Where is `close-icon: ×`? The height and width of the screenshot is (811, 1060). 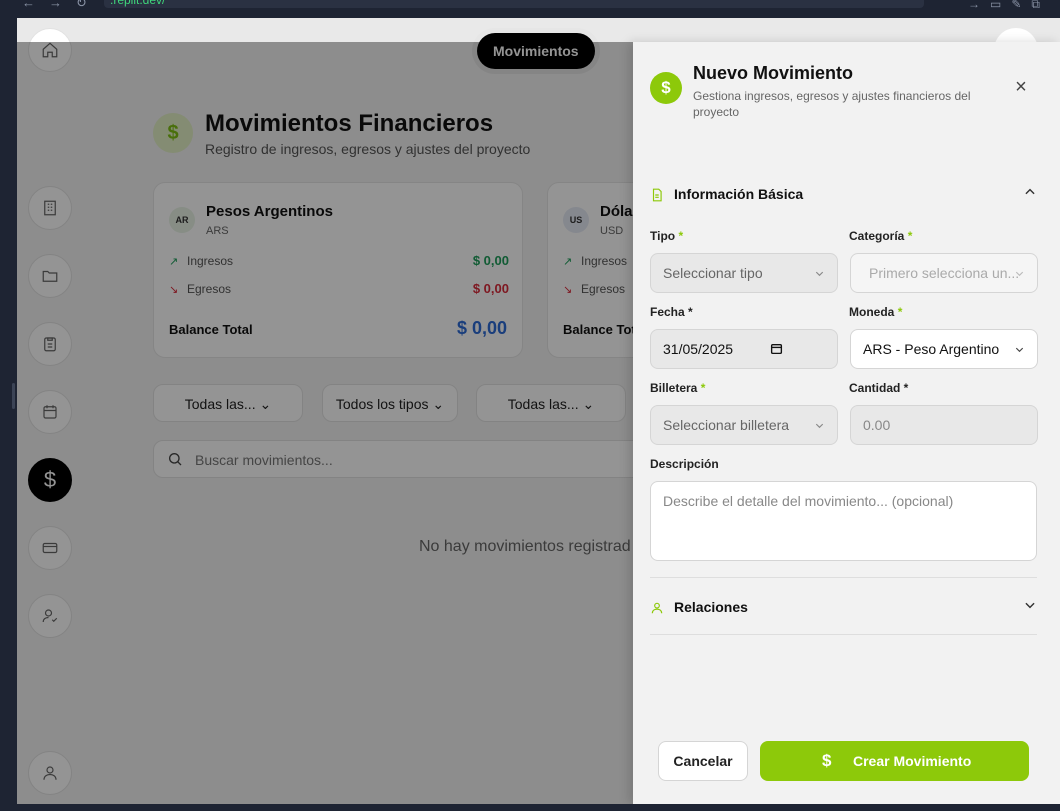 close-icon: × is located at coordinates (1021, 87).